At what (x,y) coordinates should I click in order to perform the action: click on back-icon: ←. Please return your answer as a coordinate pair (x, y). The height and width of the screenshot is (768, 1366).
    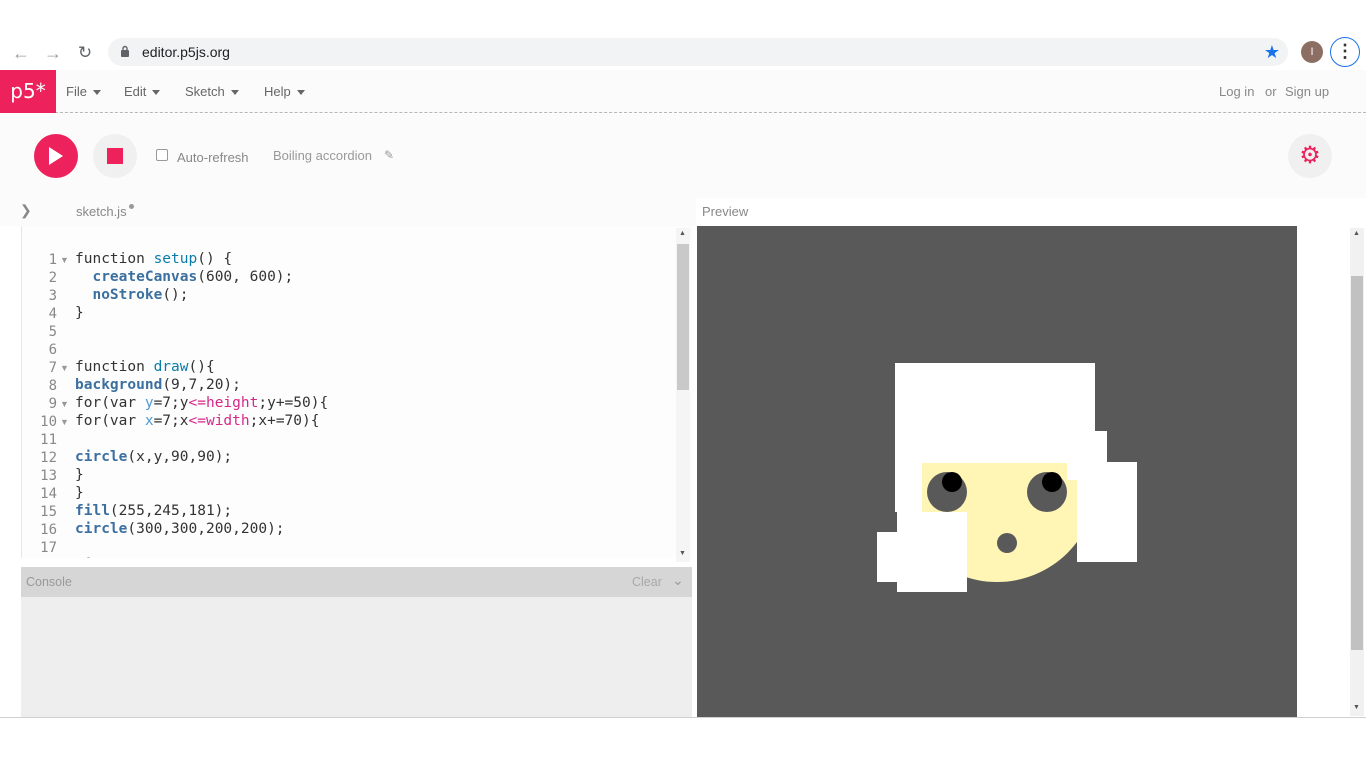
    Looking at the image, I should click on (21, 53).